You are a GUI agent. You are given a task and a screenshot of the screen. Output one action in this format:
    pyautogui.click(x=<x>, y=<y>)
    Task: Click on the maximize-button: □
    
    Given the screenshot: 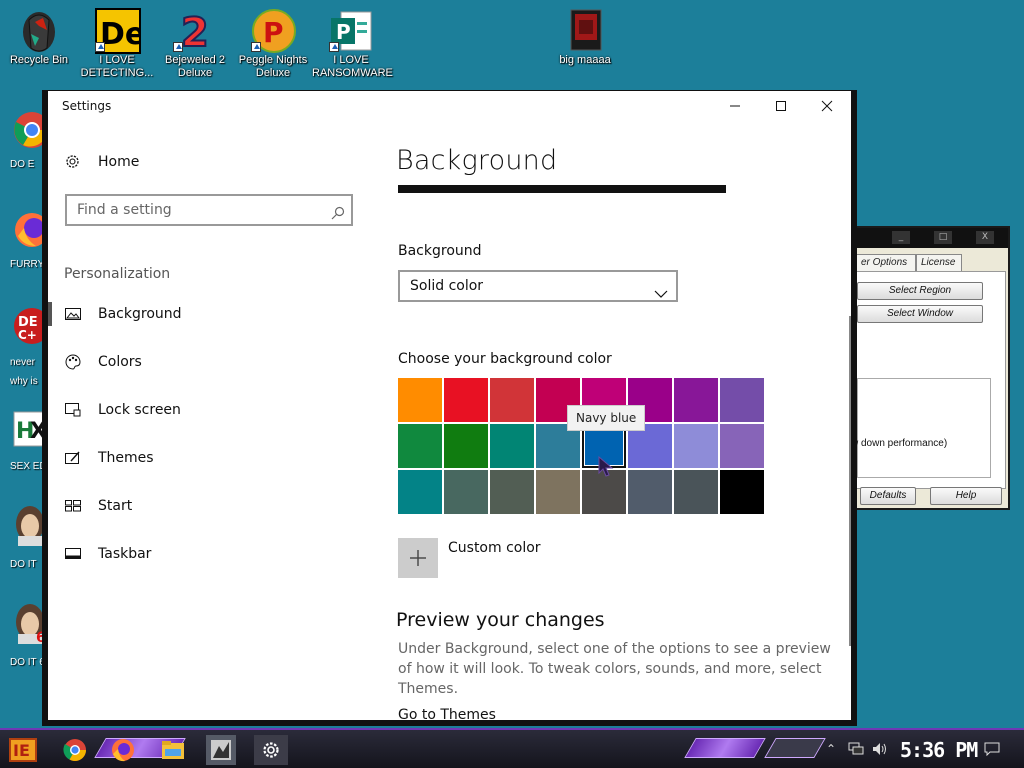 What is the action you would take?
    pyautogui.click(x=943, y=237)
    